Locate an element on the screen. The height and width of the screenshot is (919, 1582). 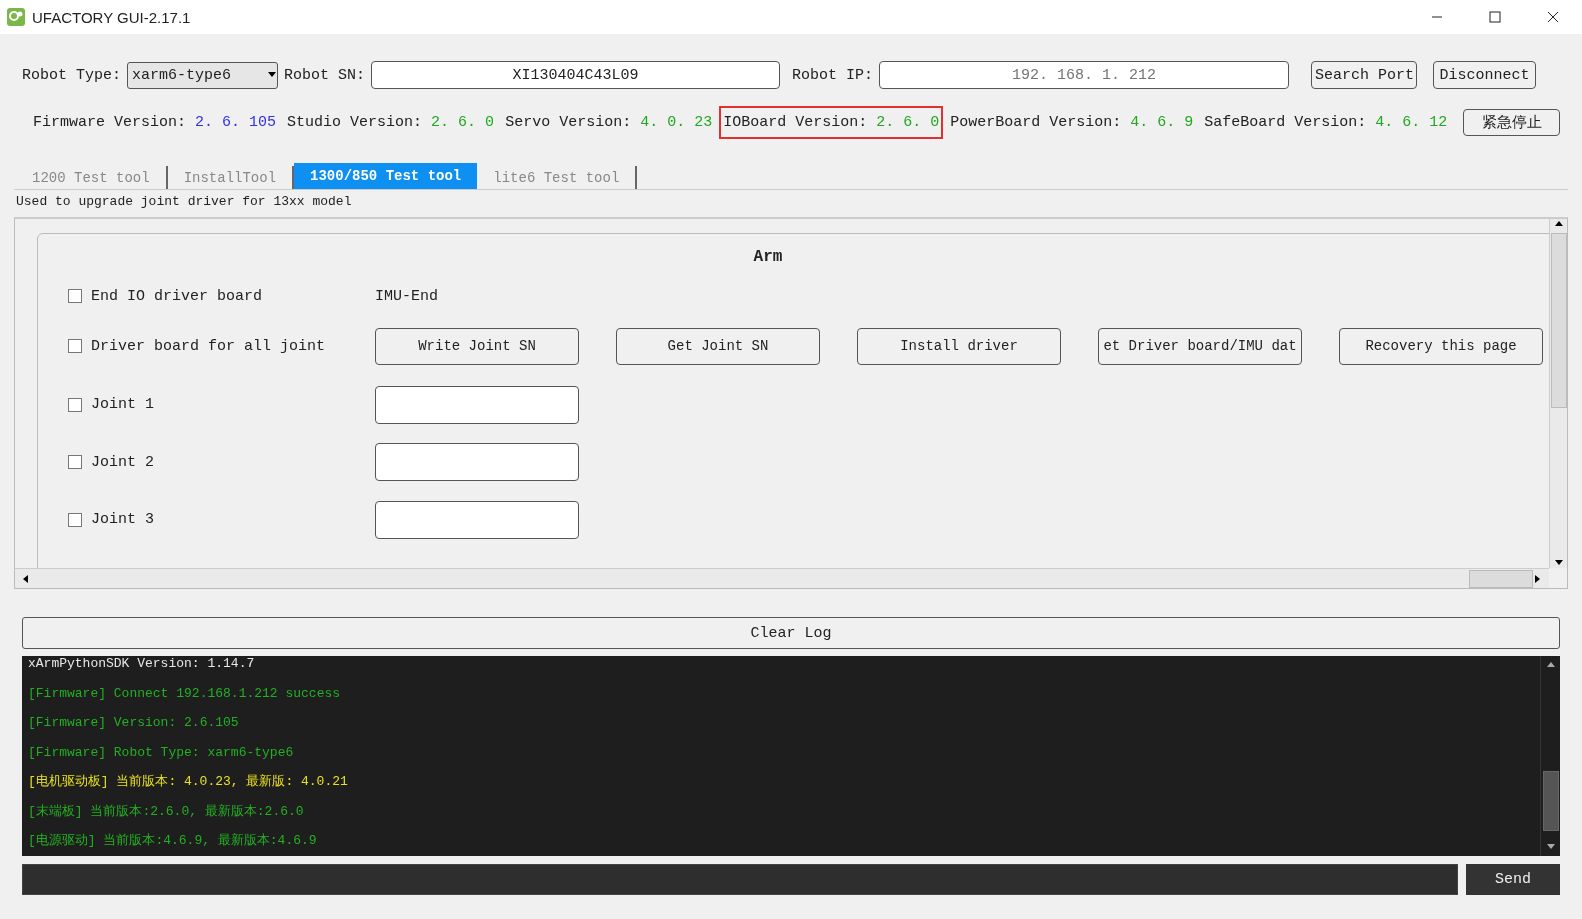
scrollbar is located at coordinates (1550, 756).